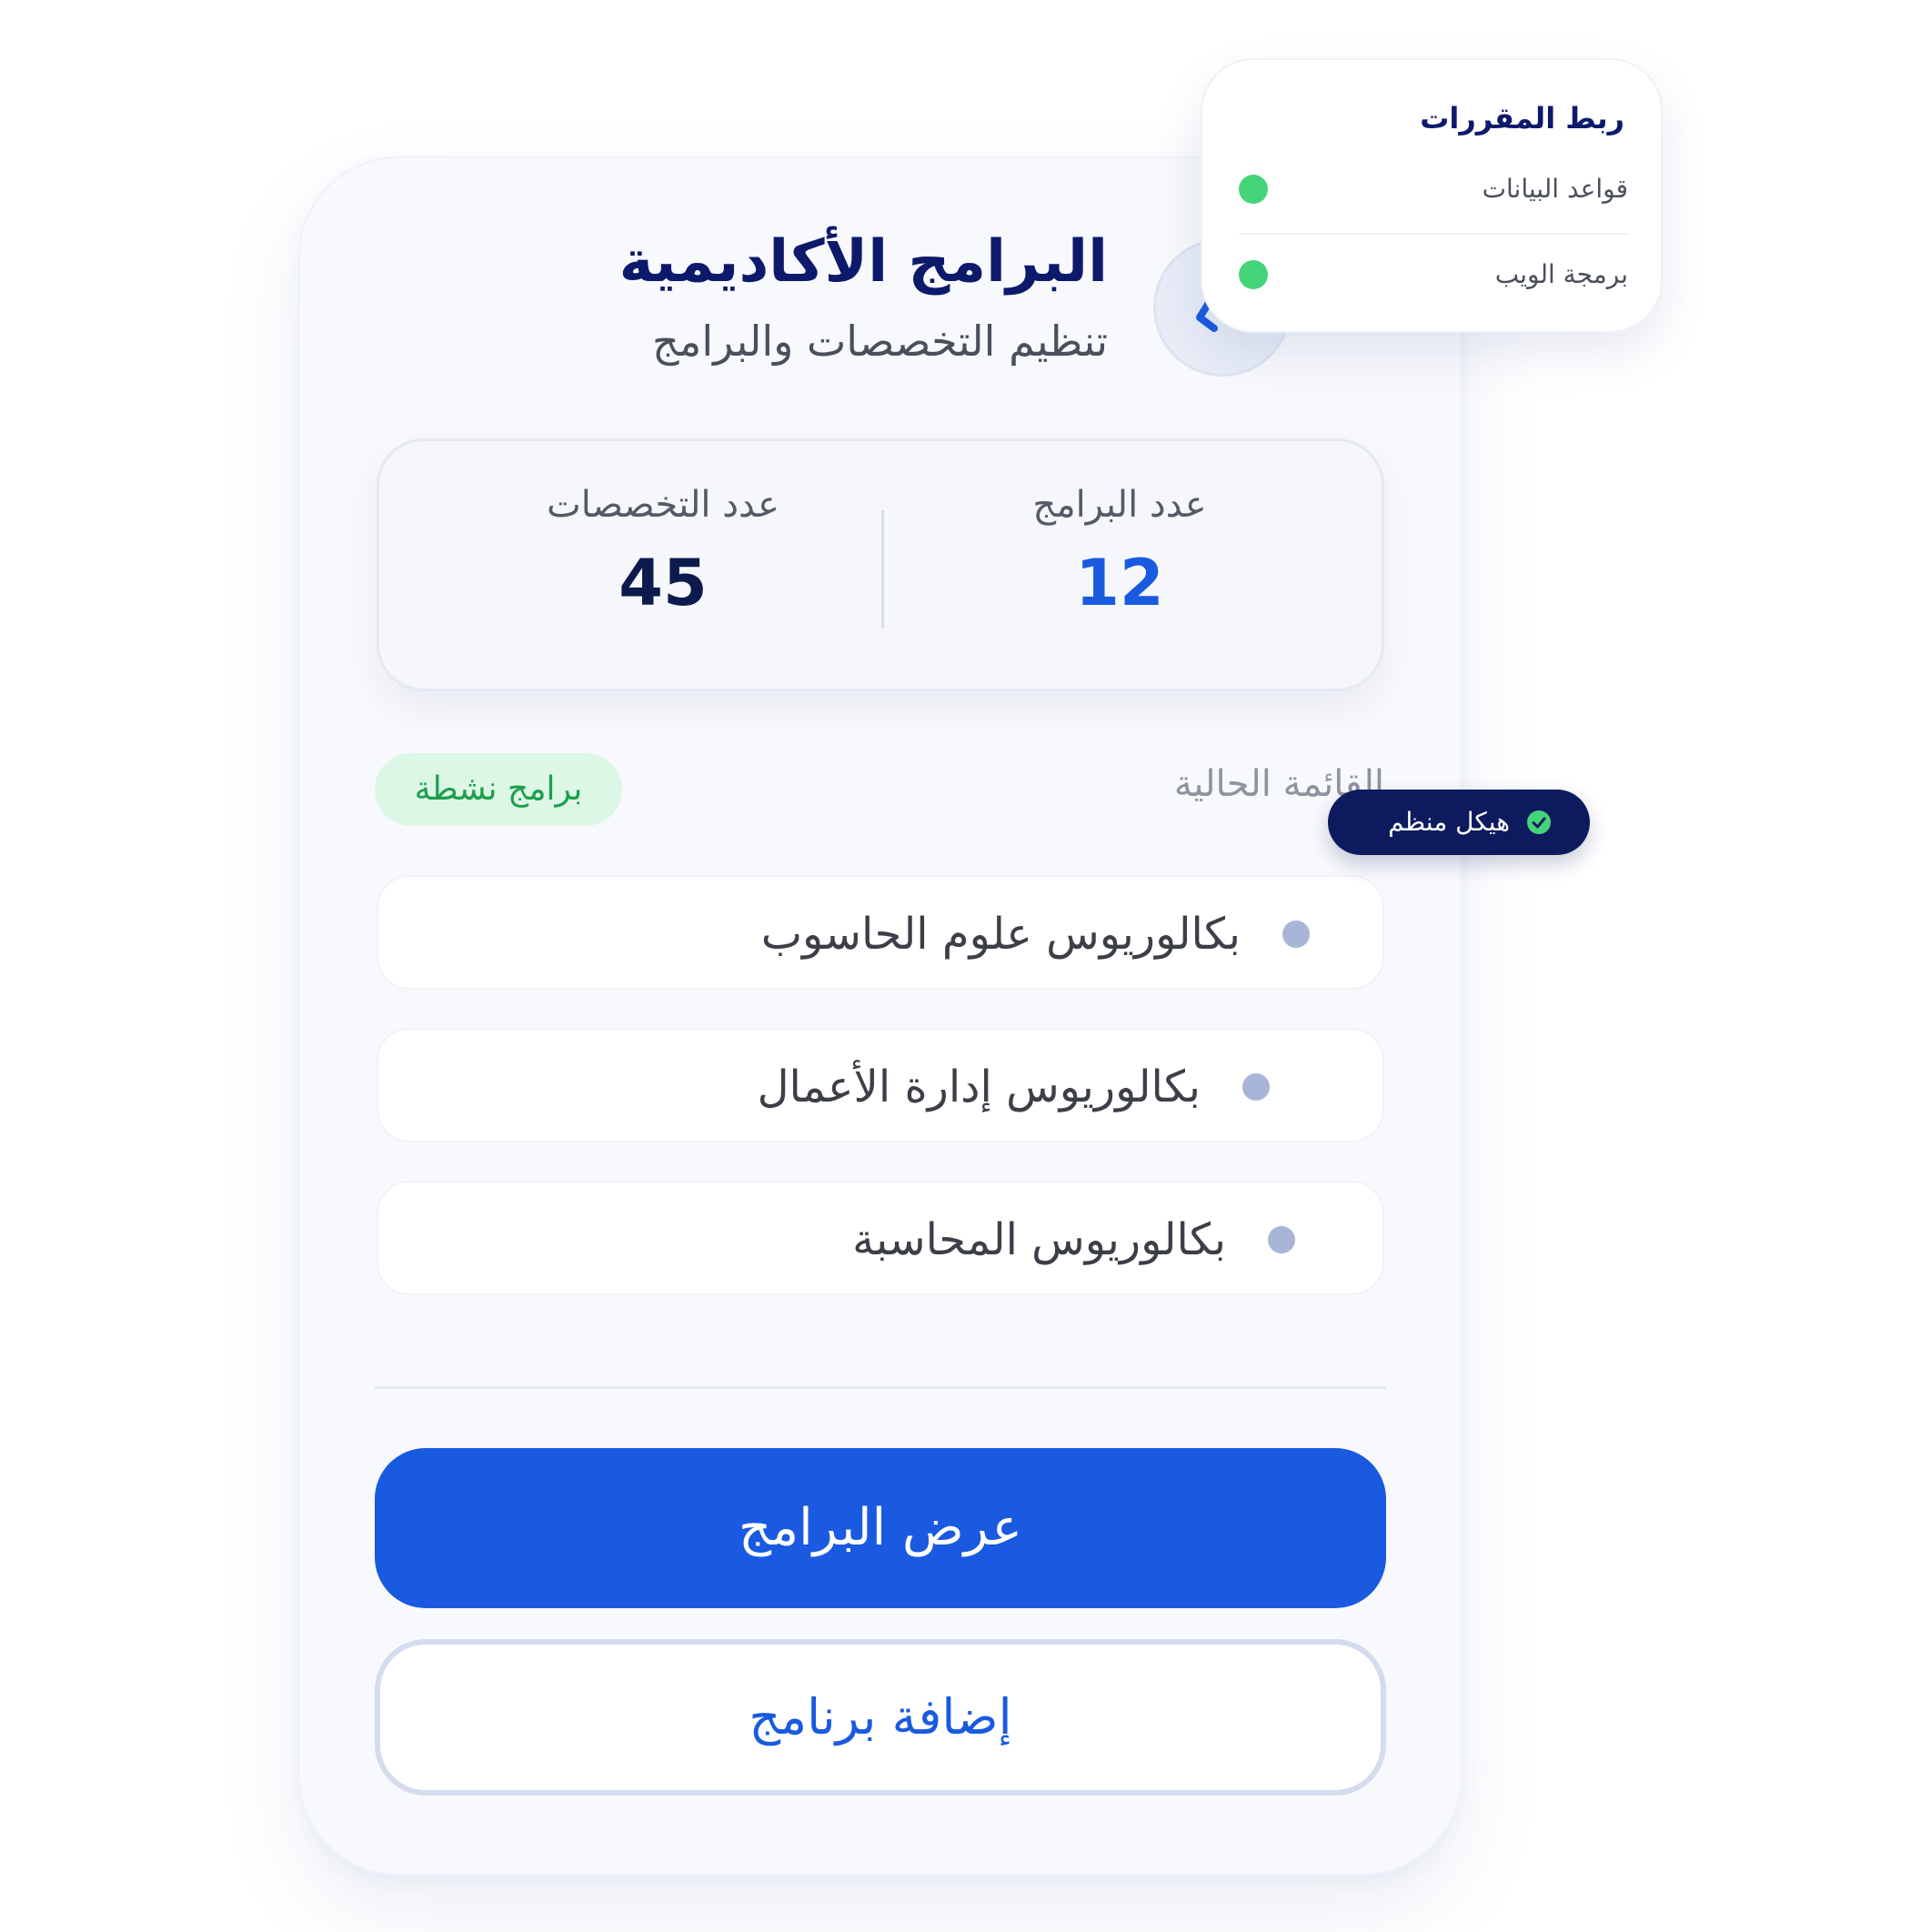  Describe the element at coordinates (498, 789) in the screenshot. I see `active-programs-badge: برامج نشطة` at that location.